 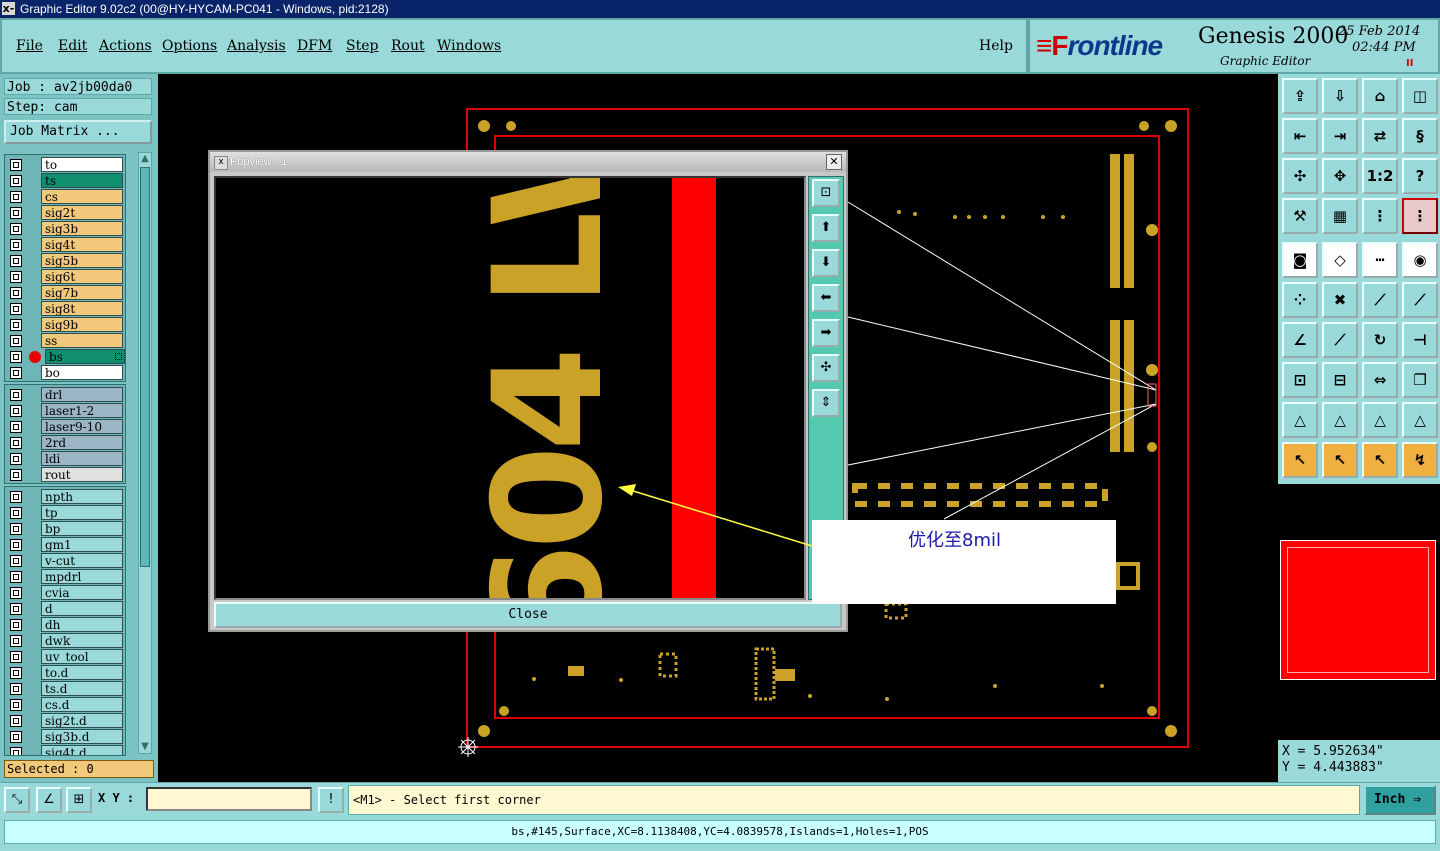 I want to click on delete-icon: ✖, so click(x=1340, y=300).